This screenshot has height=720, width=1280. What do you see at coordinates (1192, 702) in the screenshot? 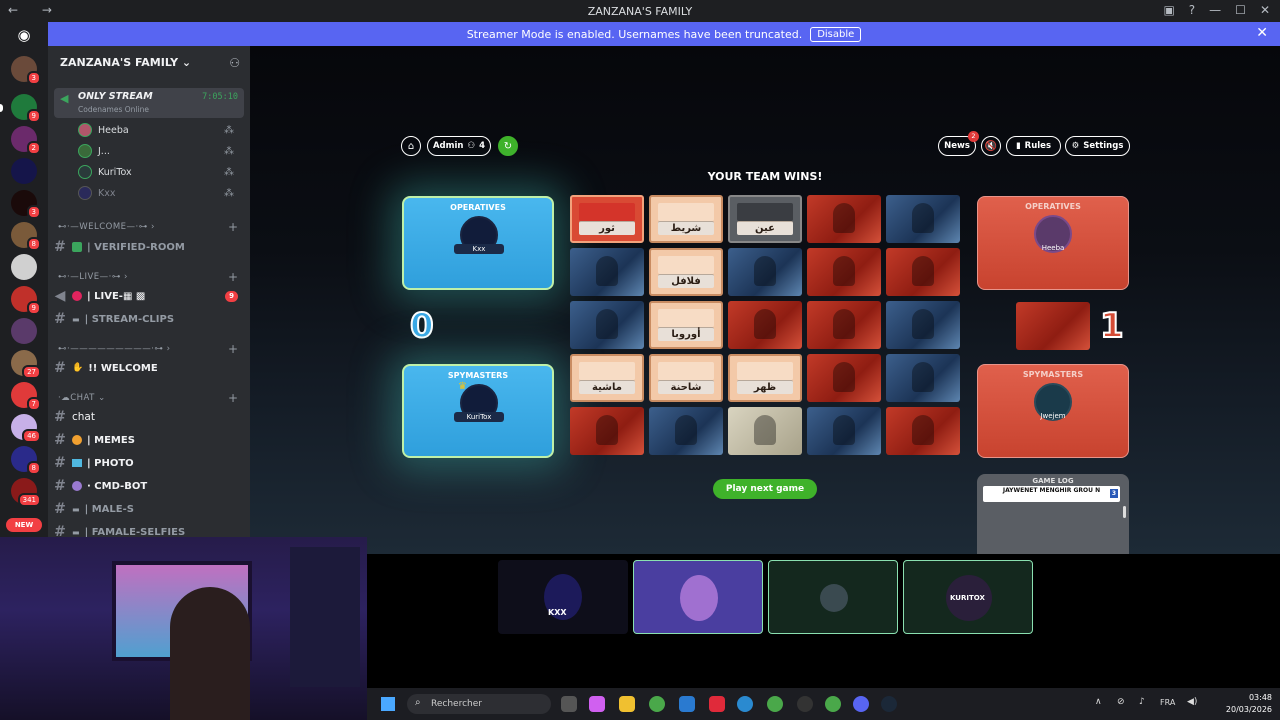
I see `volume-icon: ◀)` at bounding box center [1192, 702].